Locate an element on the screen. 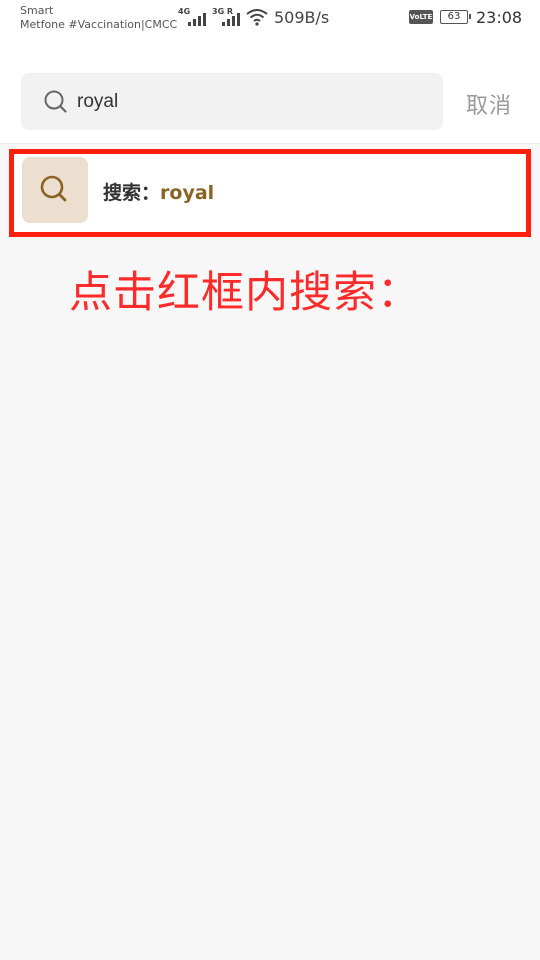 The image size is (540, 960). search-input is located at coordinates (247, 102).